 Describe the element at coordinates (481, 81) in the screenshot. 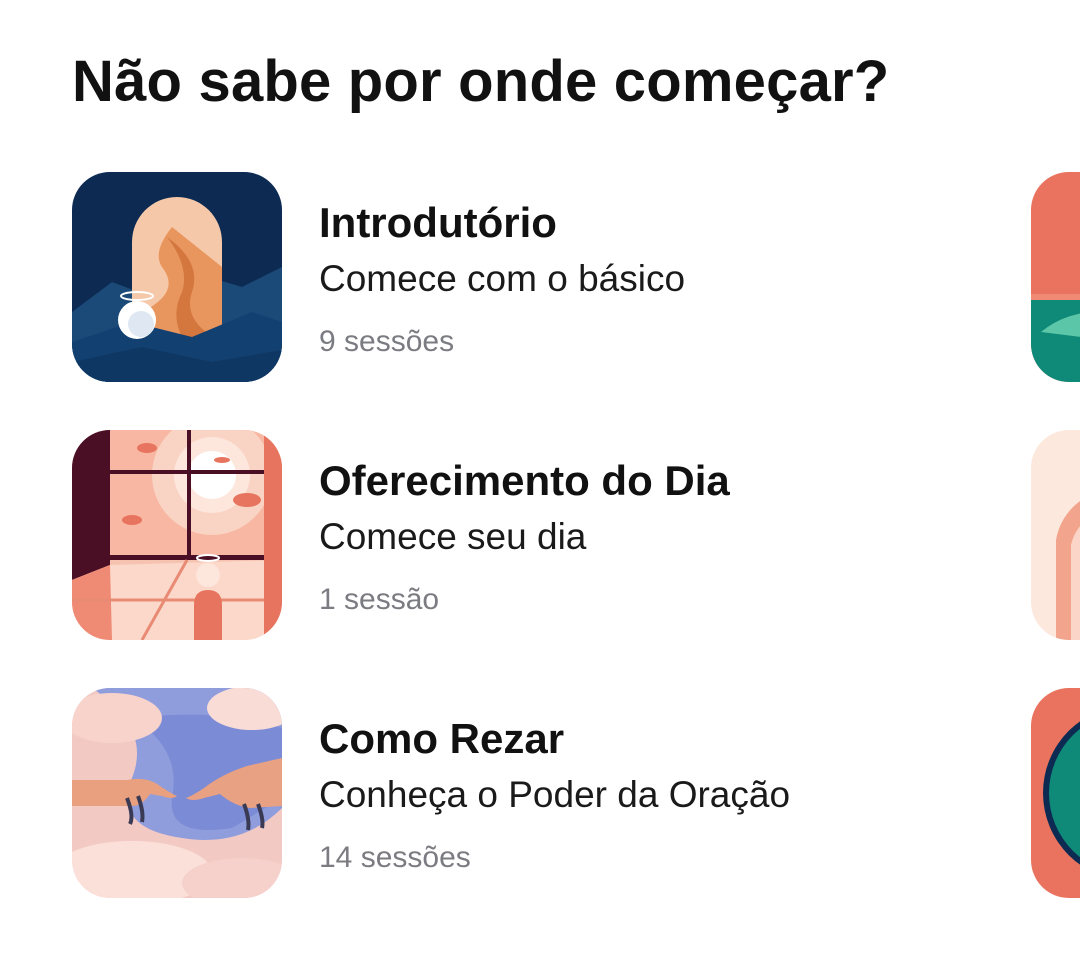

I see `section-title: Não sabe por onde começar?` at that location.